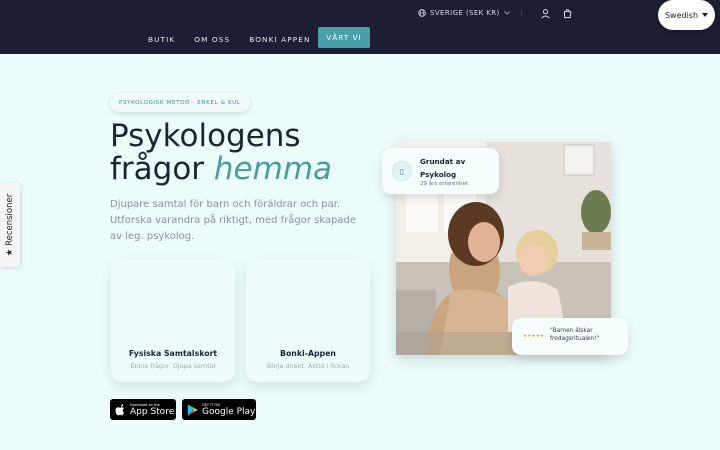 The height and width of the screenshot is (450, 720). Describe the element at coordinates (534, 336) in the screenshot. I see `star-rating-icon: ★★★★★` at that location.